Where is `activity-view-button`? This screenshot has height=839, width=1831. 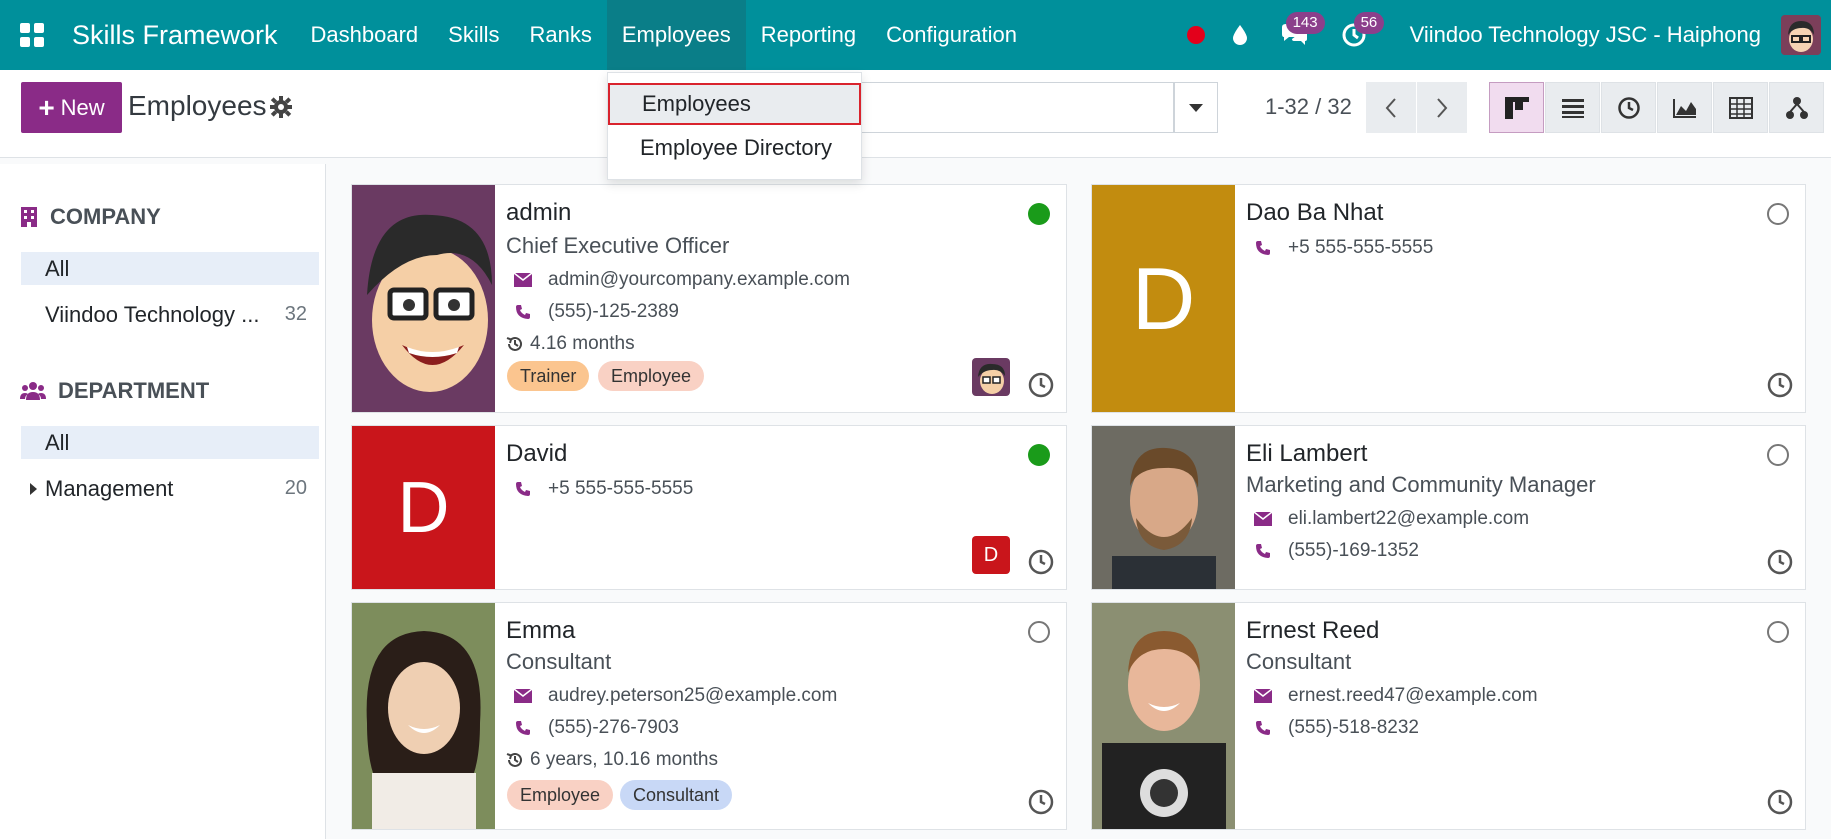
activity-view-button is located at coordinates (1628, 107).